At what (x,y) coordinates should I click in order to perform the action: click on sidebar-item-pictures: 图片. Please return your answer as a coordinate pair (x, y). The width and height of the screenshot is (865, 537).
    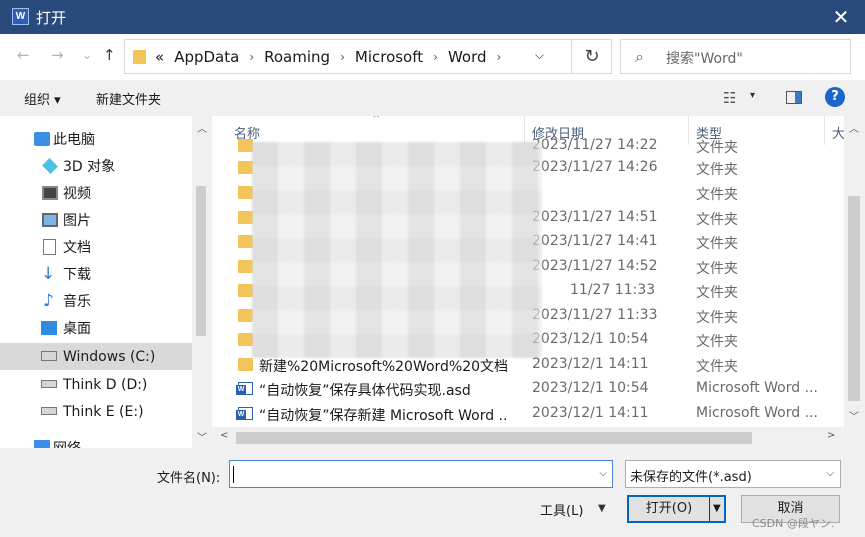
    Looking at the image, I should click on (96, 219).